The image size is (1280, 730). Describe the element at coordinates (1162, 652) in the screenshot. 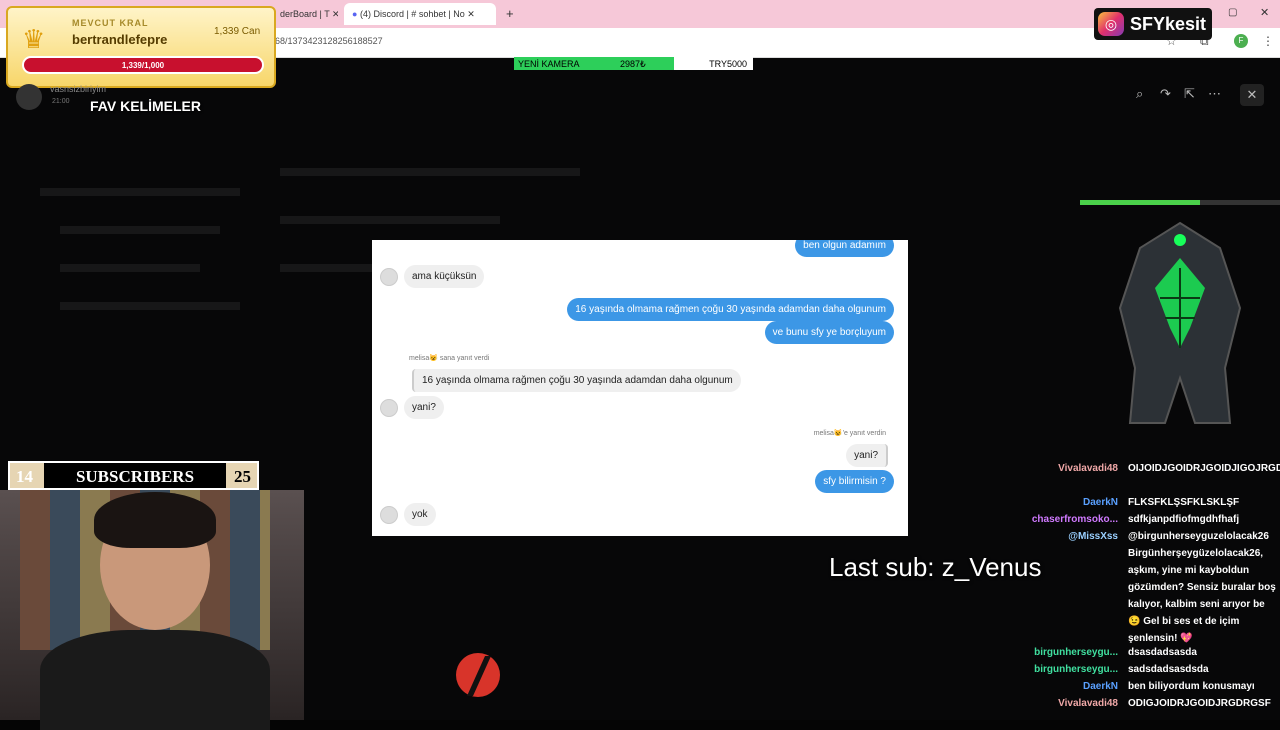

I see `chat-text: dsasdadsasda` at that location.